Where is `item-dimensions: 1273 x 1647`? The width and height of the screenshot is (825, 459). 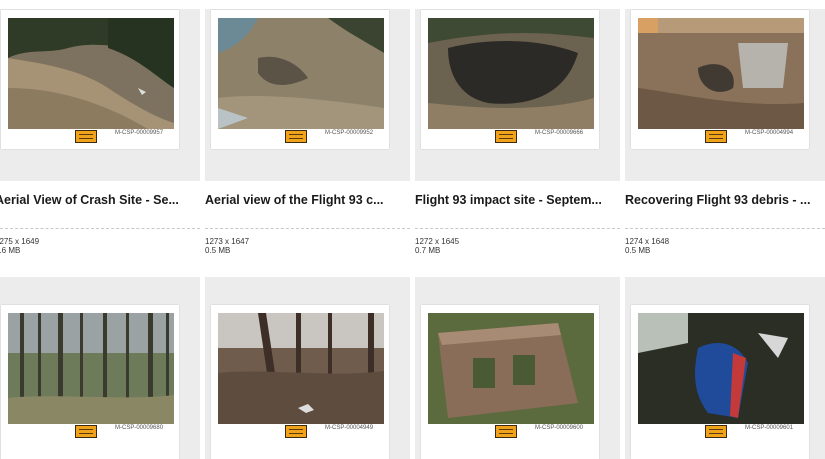
item-dimensions: 1273 x 1647 is located at coordinates (227, 241).